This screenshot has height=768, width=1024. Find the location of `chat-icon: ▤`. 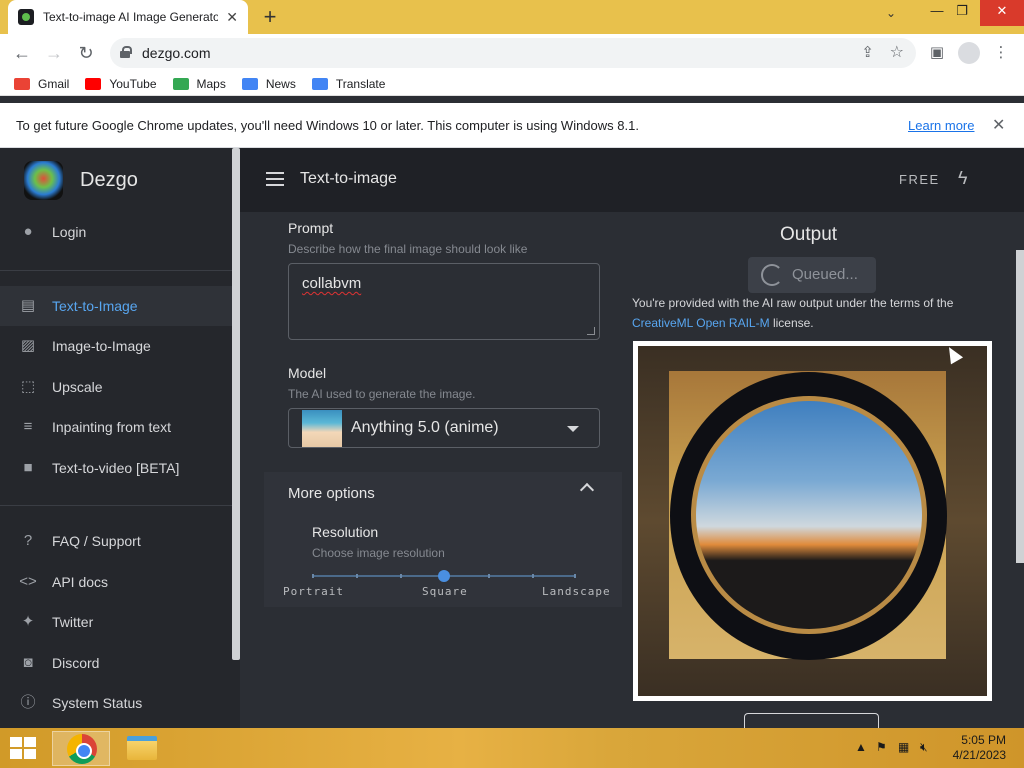

chat-icon: ▤ is located at coordinates (28, 305).